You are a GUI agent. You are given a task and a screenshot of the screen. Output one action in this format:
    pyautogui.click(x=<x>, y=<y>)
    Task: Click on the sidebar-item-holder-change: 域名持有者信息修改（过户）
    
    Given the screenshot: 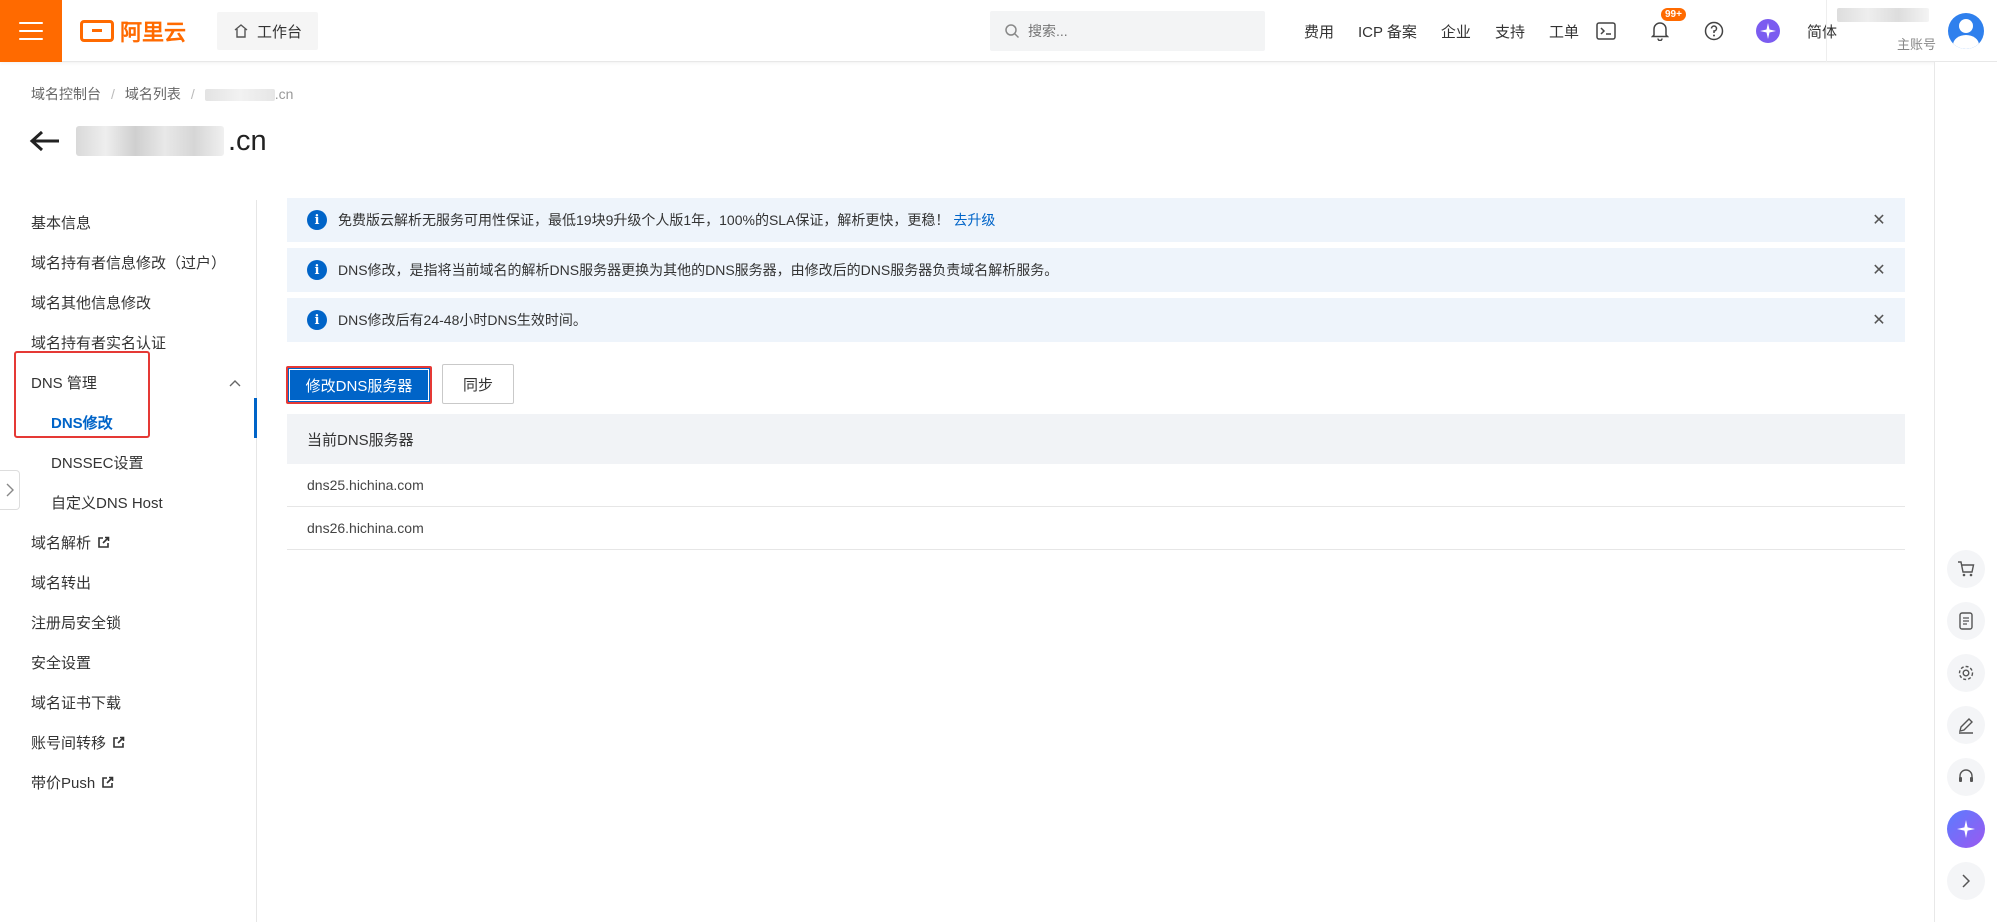 What is the action you would take?
    pyautogui.click(x=128, y=262)
    